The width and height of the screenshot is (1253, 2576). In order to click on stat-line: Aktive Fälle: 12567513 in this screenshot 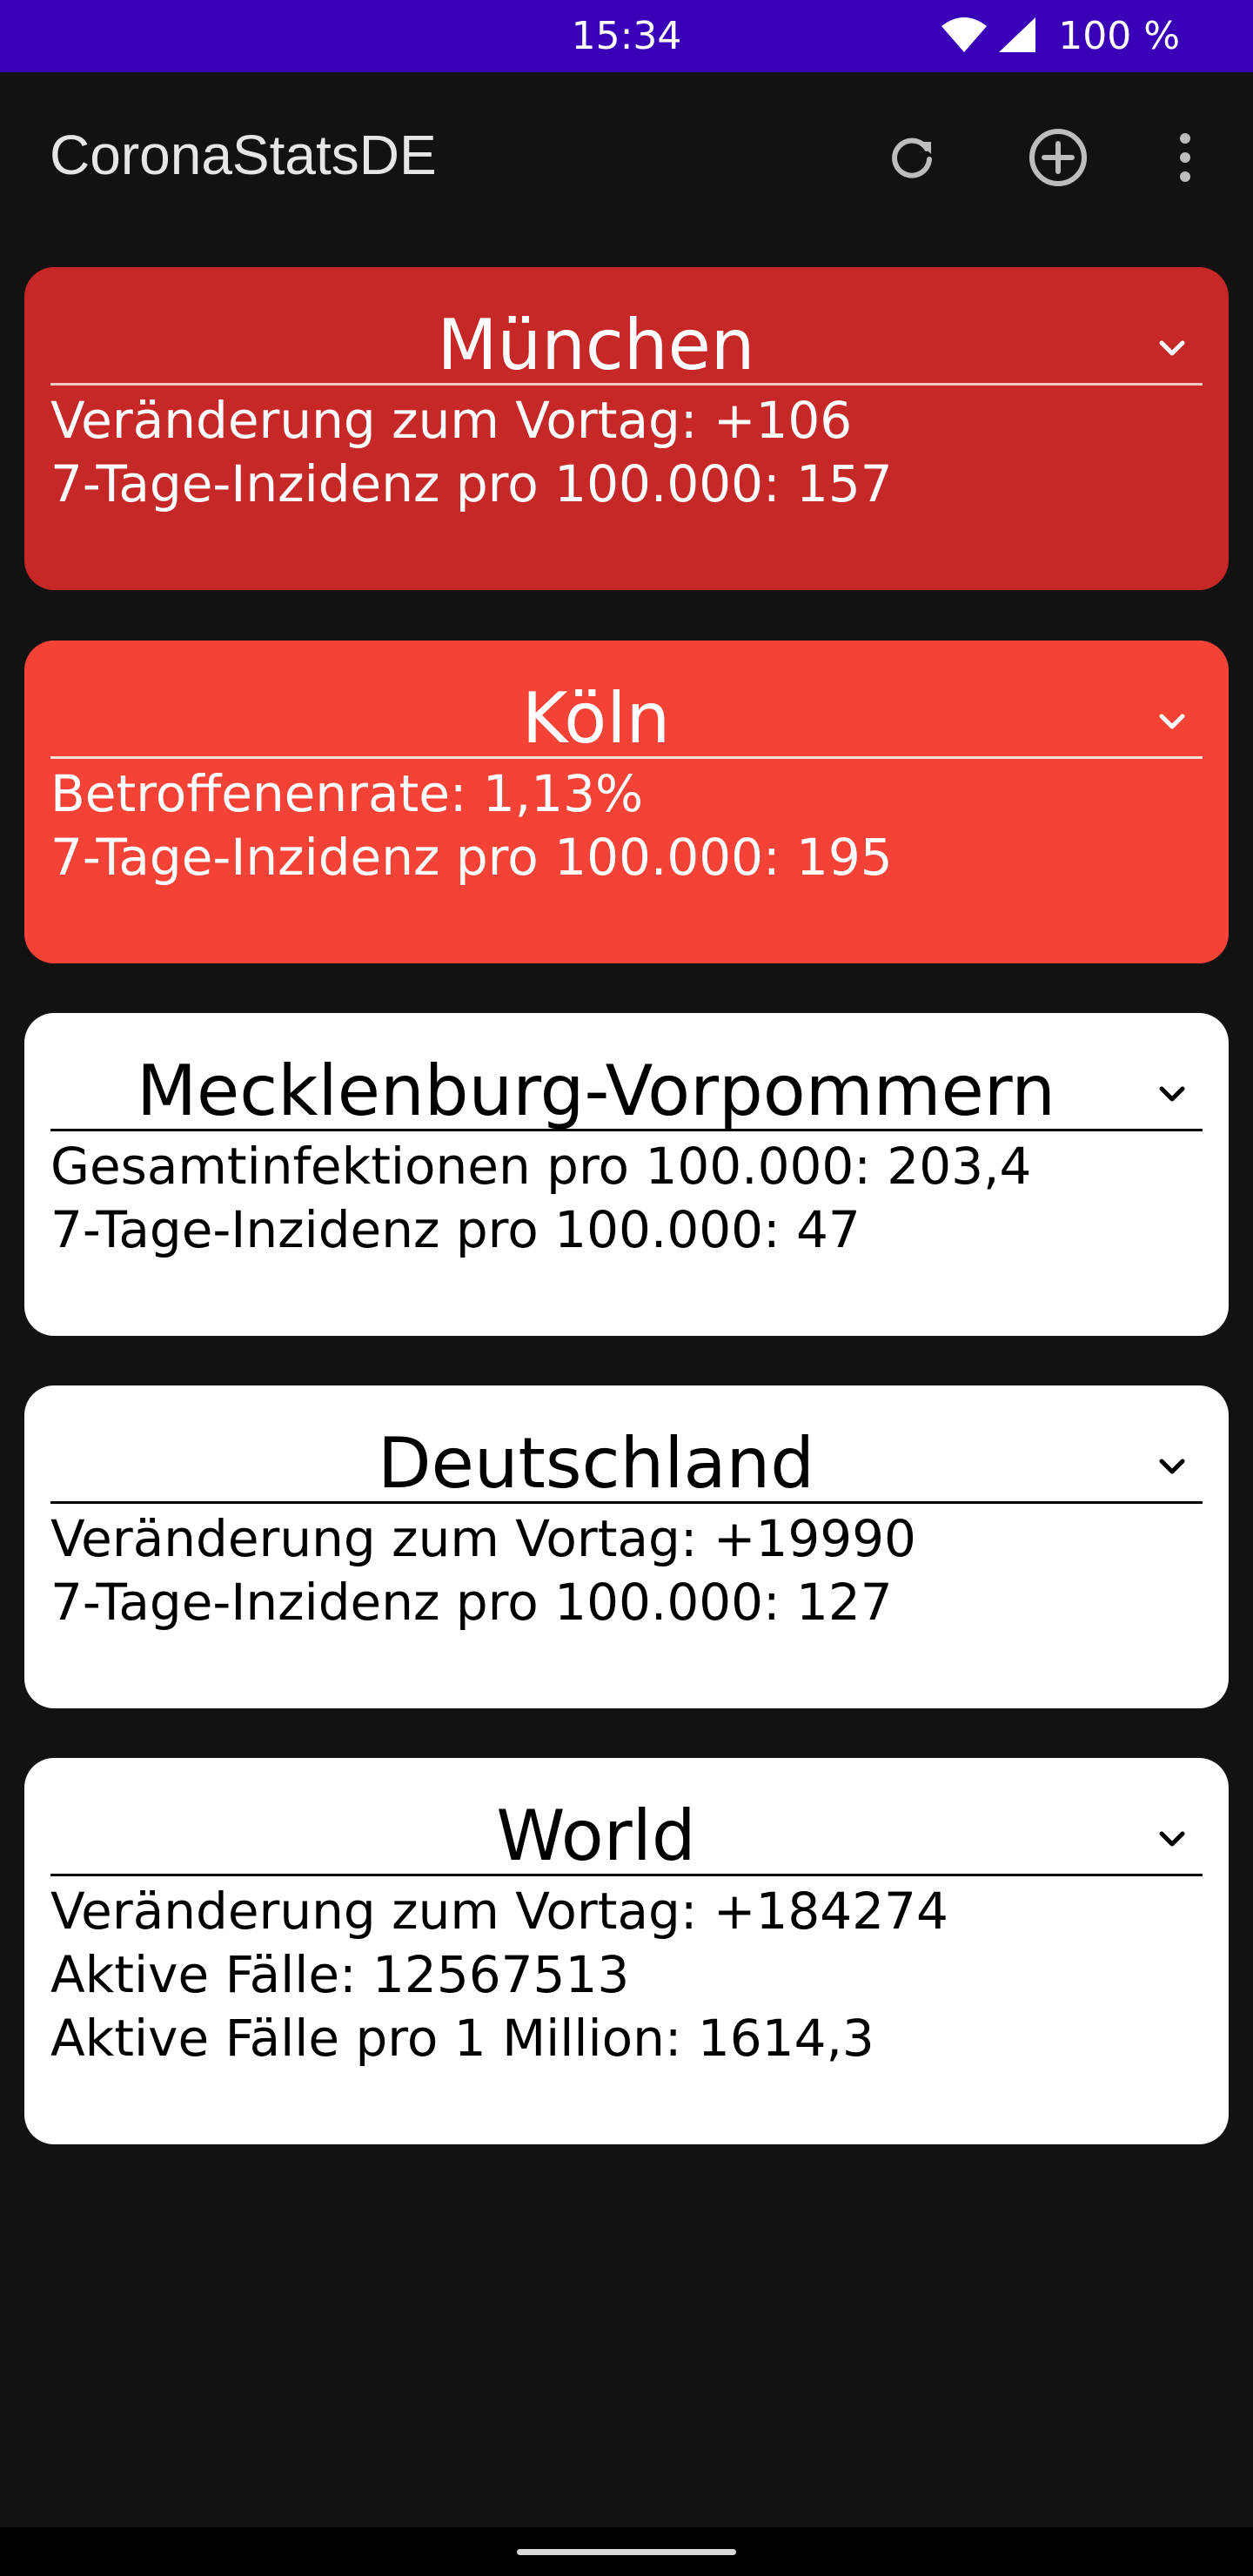, I will do `click(340, 1974)`.